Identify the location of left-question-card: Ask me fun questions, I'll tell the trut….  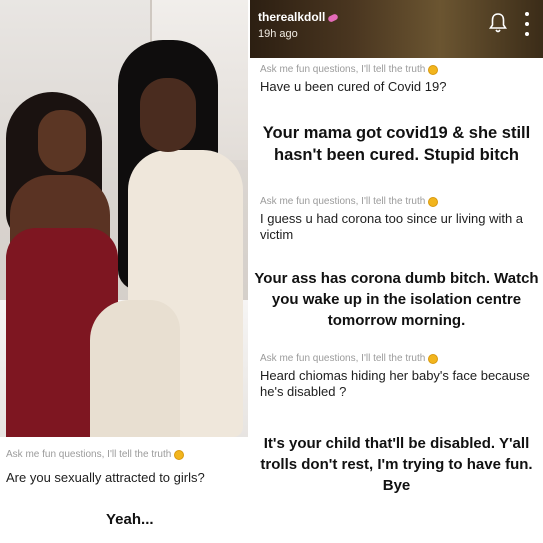
(124, 490).